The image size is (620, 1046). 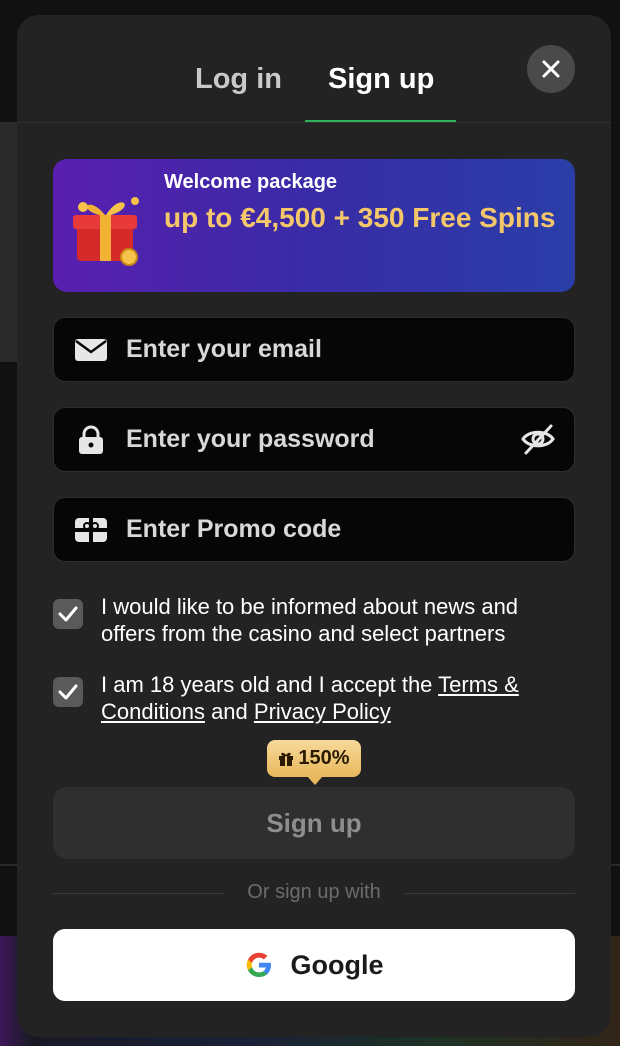 I want to click on email-input, so click(x=326, y=349).